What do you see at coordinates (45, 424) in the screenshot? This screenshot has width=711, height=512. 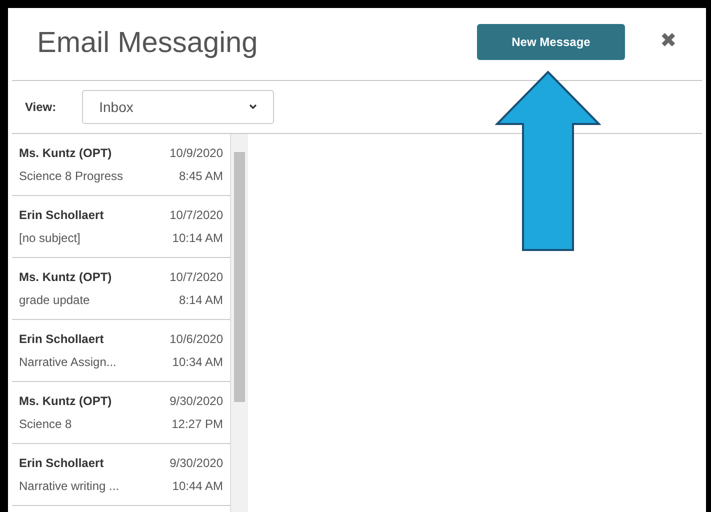 I see `message-subject: Science 8` at bounding box center [45, 424].